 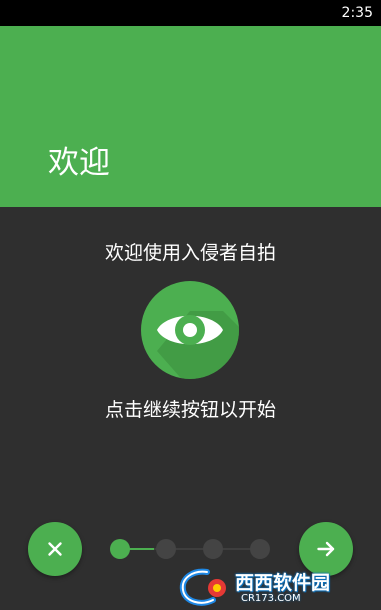 I want to click on close-icon, so click(x=55, y=549).